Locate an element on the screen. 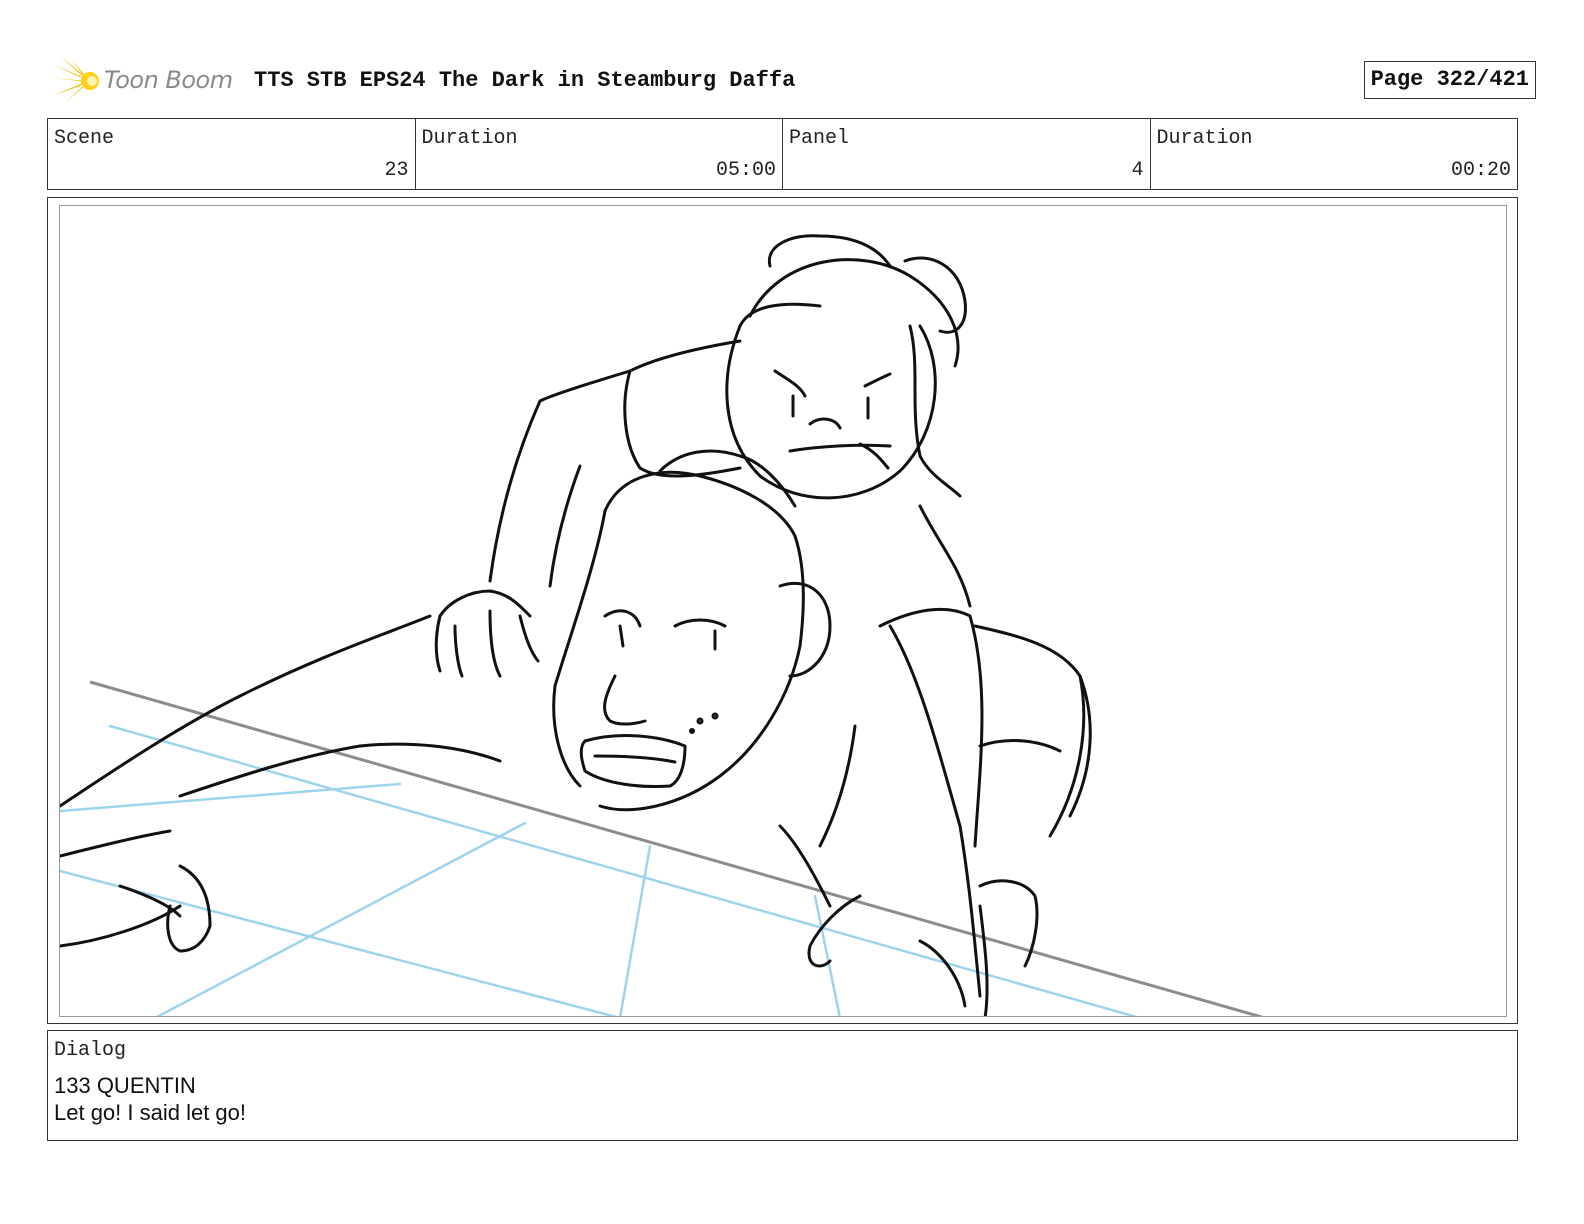 The height and width of the screenshot is (1224, 1584). dialog-text: Let go! I said let go! is located at coordinates (150, 1112).